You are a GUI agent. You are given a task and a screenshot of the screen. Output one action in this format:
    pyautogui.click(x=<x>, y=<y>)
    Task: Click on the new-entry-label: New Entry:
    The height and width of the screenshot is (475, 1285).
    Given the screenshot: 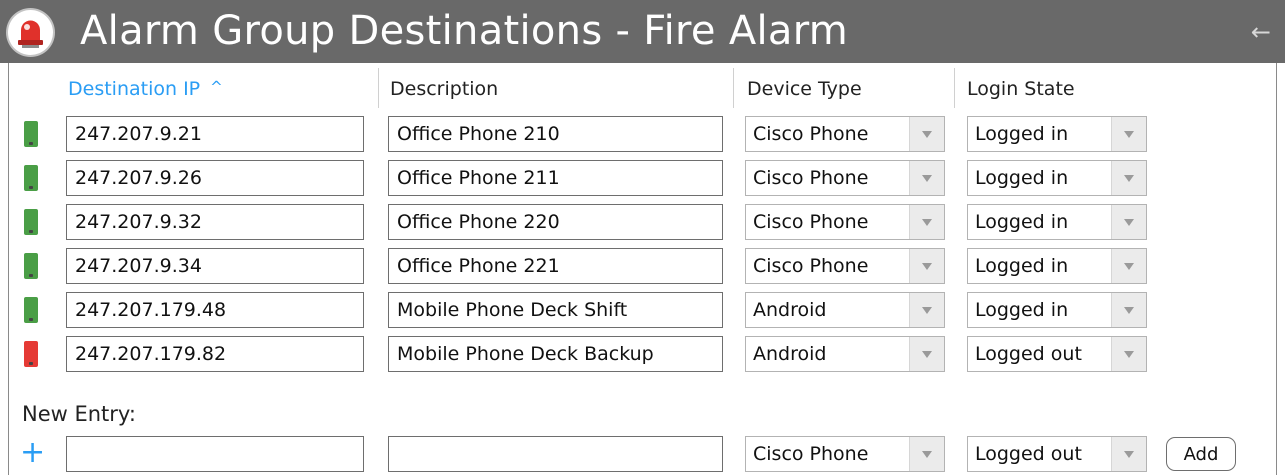 What is the action you would take?
    pyautogui.click(x=79, y=414)
    